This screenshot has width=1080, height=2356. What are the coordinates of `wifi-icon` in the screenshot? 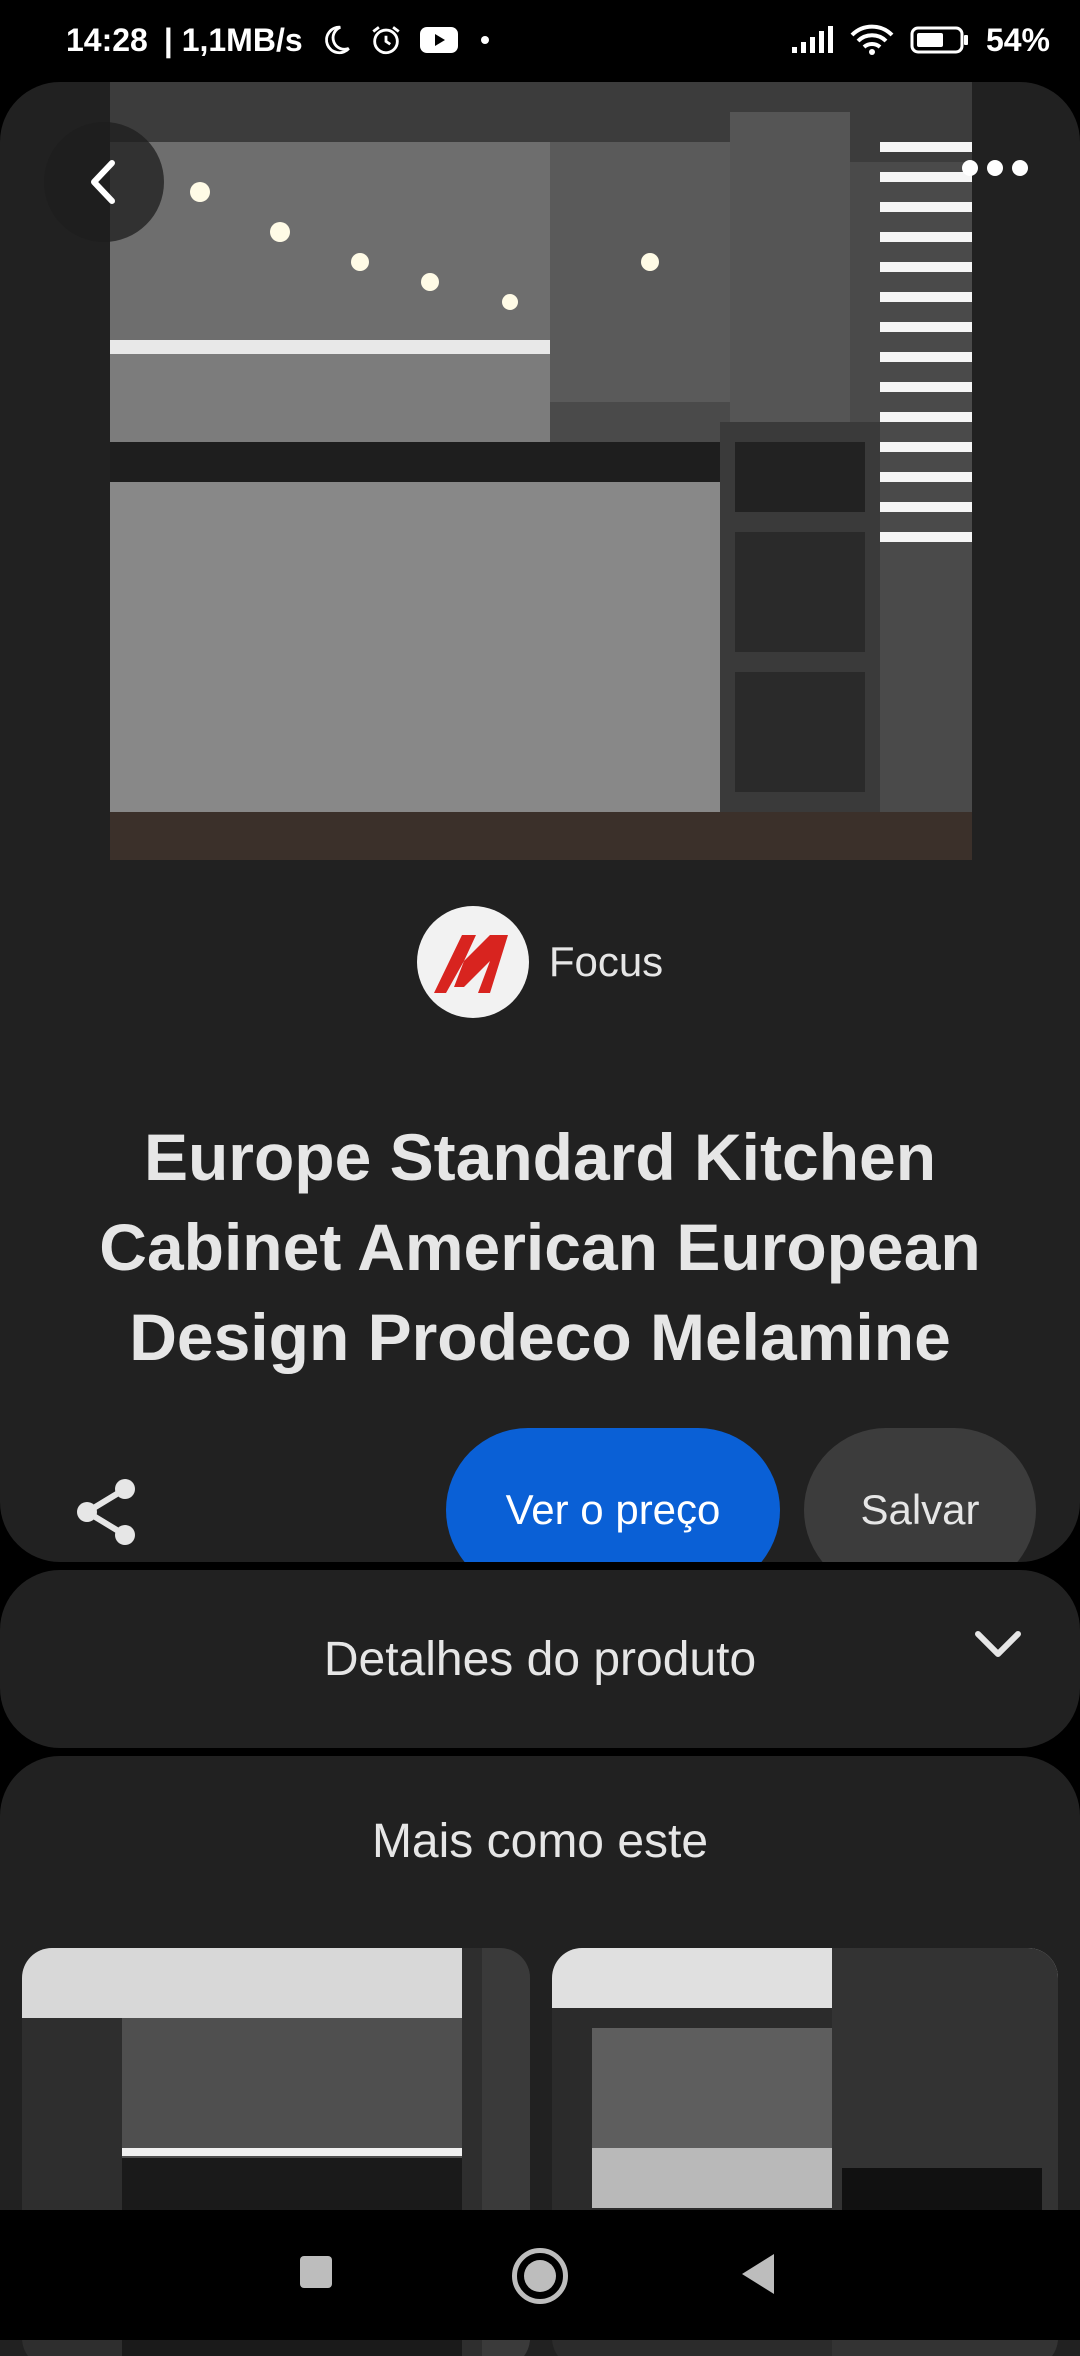 It's located at (872, 40).